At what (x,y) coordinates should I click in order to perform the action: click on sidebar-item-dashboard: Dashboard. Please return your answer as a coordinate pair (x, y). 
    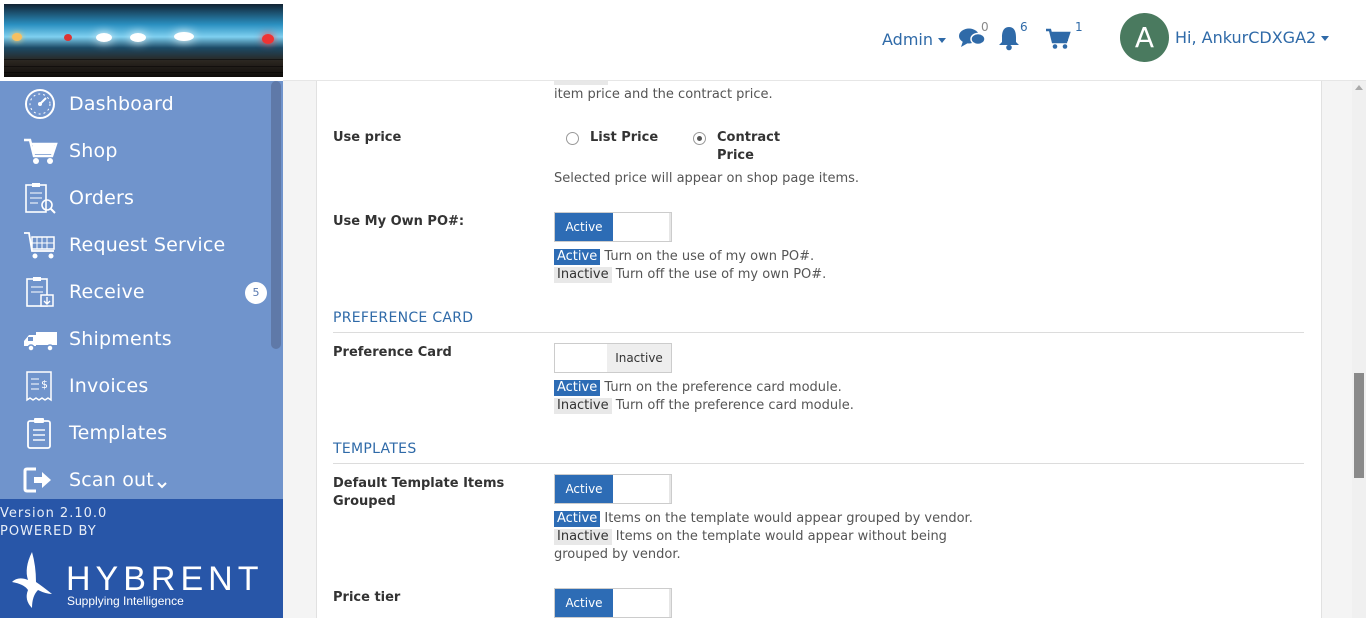
    Looking at the image, I should click on (135, 104).